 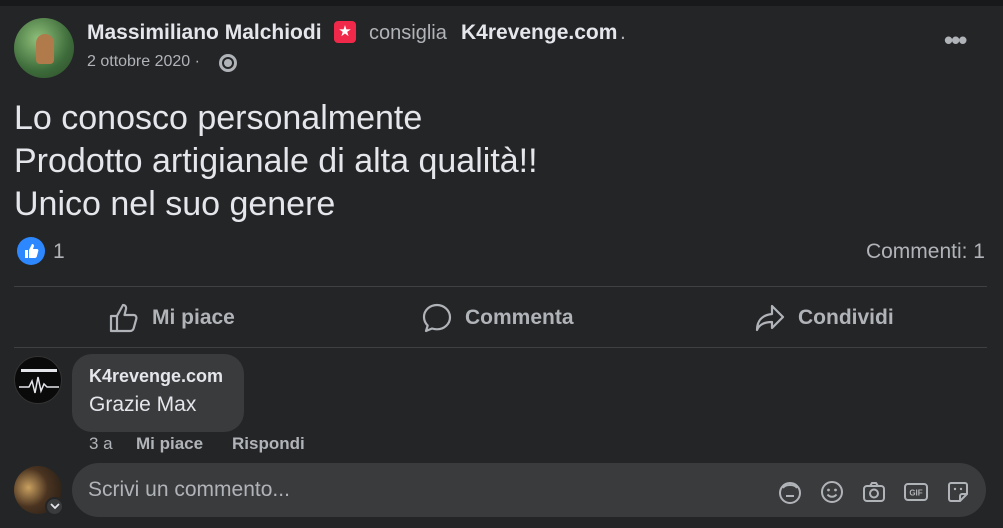 What do you see at coordinates (519, 317) in the screenshot?
I see `comment-button-label: Commenta` at bounding box center [519, 317].